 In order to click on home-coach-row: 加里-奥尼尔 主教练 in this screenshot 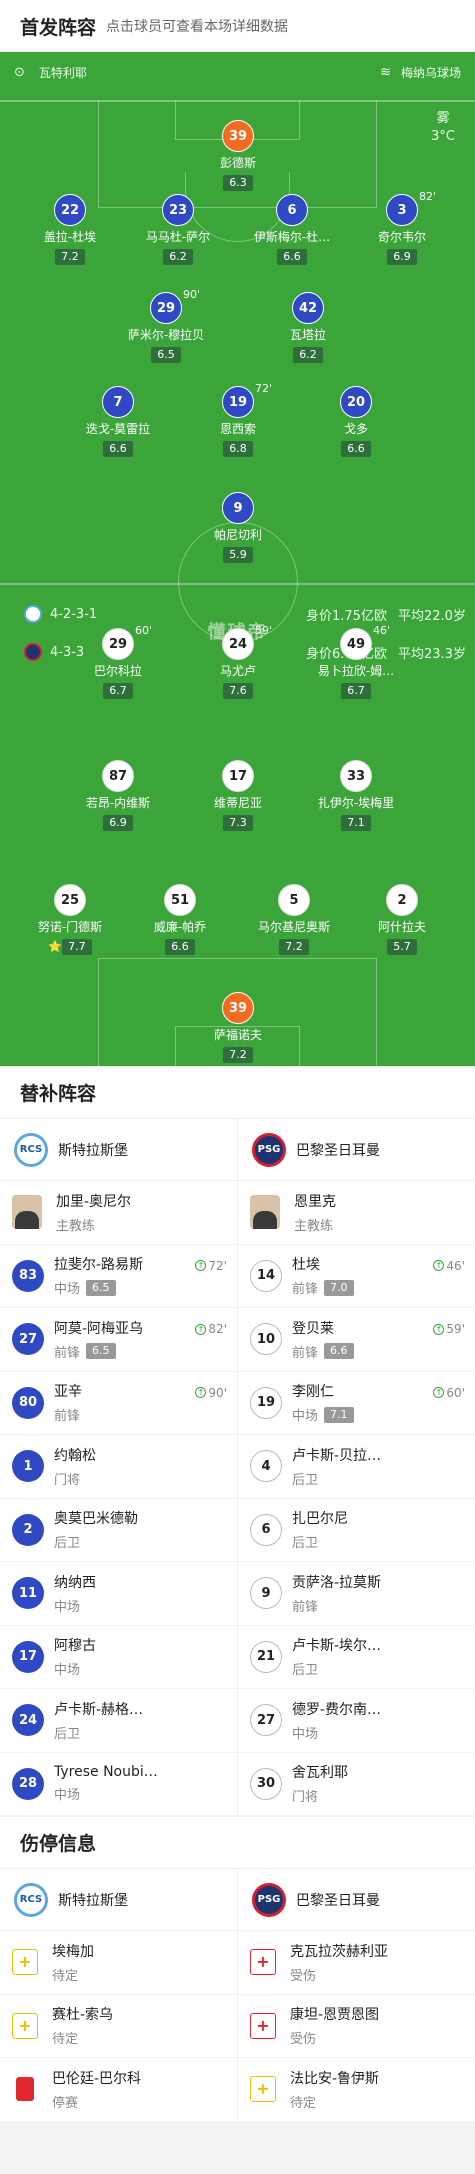, I will do `click(118, 1213)`.